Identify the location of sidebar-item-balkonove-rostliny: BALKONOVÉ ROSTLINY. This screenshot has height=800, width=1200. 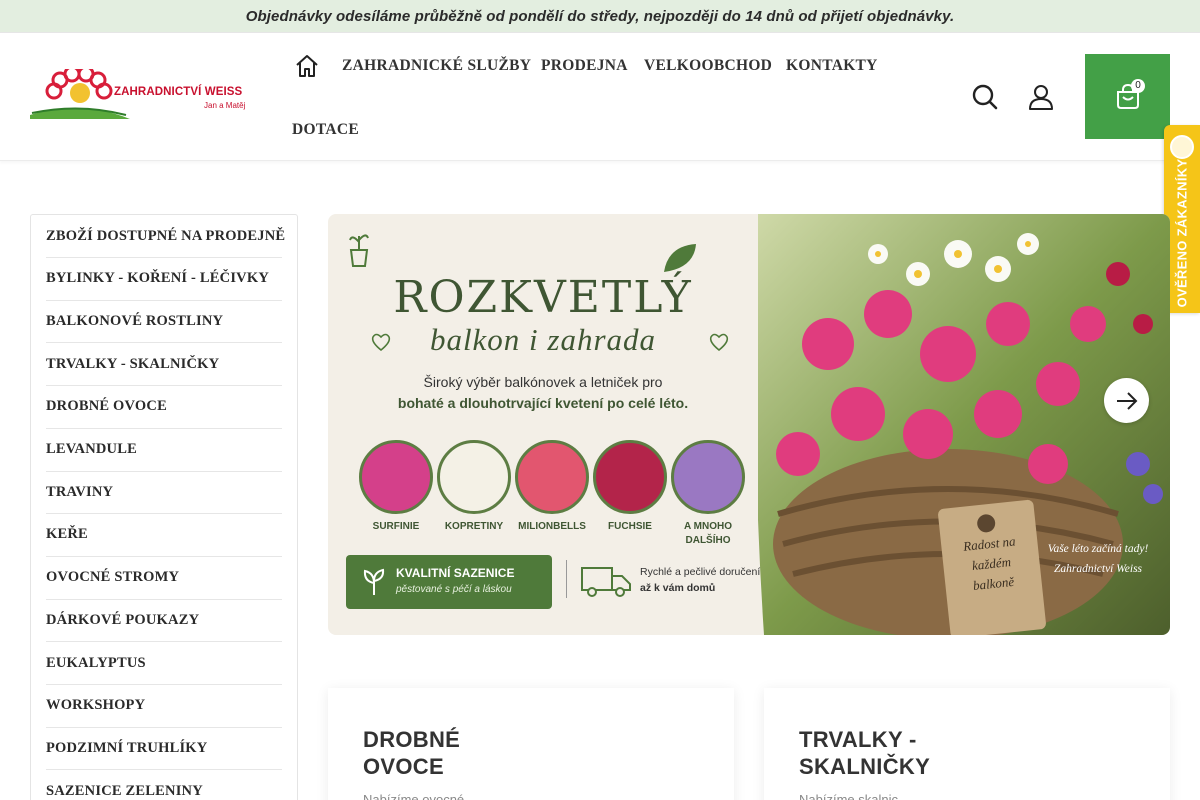
(164, 322).